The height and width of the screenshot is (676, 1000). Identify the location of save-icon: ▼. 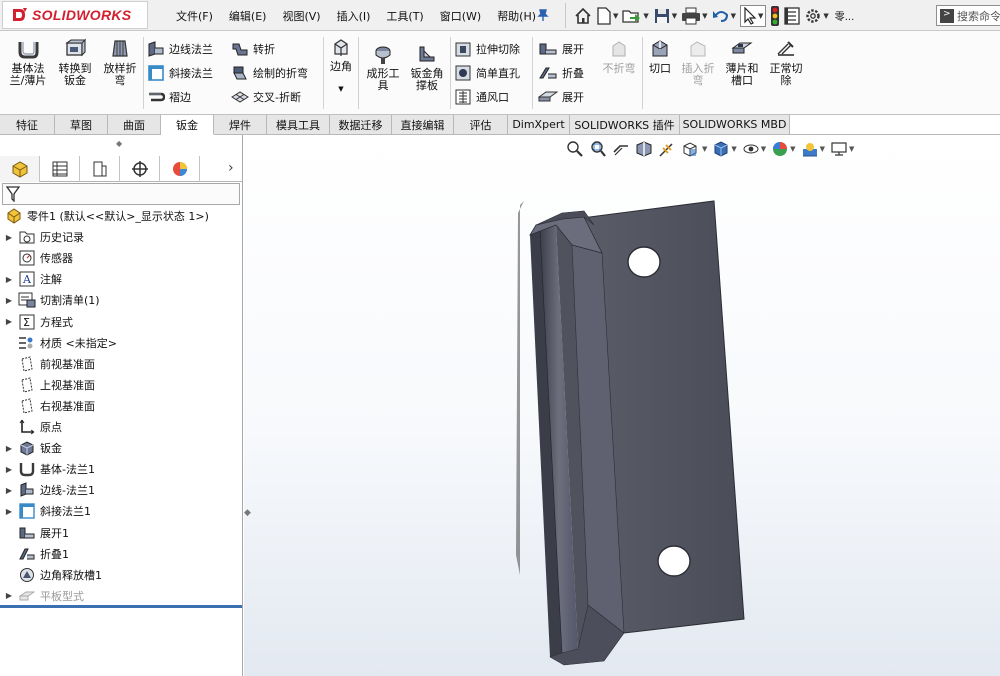
(665, 16).